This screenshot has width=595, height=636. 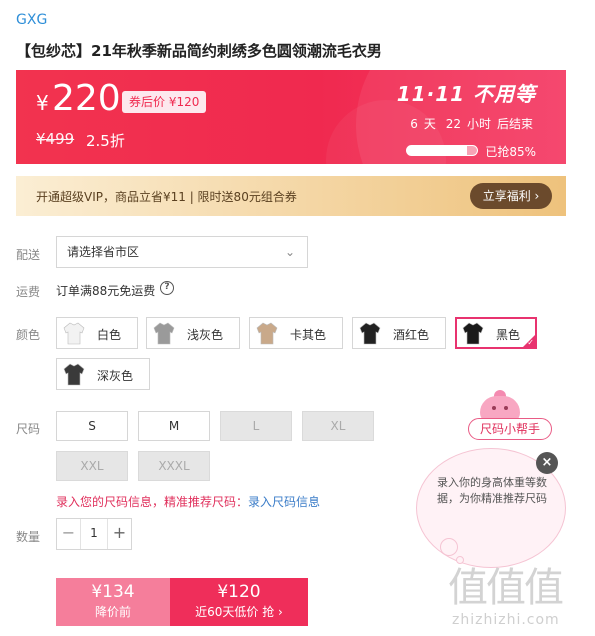 I want to click on color-option-khaki: 卡其色, so click(x=296, y=333).